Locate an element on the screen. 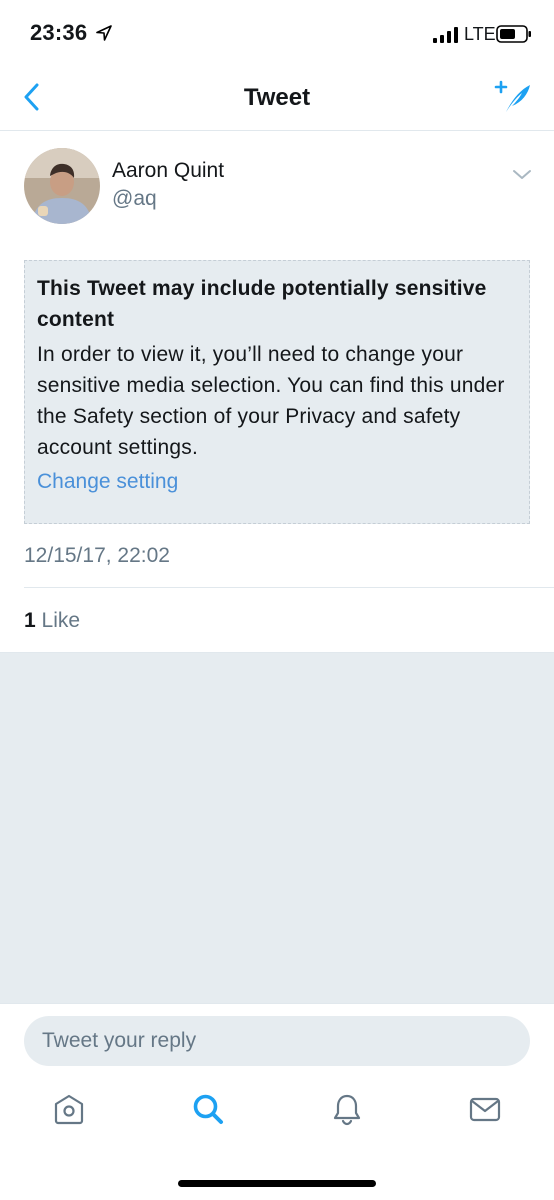  nav-bar: Tweet is located at coordinates (277, 98).